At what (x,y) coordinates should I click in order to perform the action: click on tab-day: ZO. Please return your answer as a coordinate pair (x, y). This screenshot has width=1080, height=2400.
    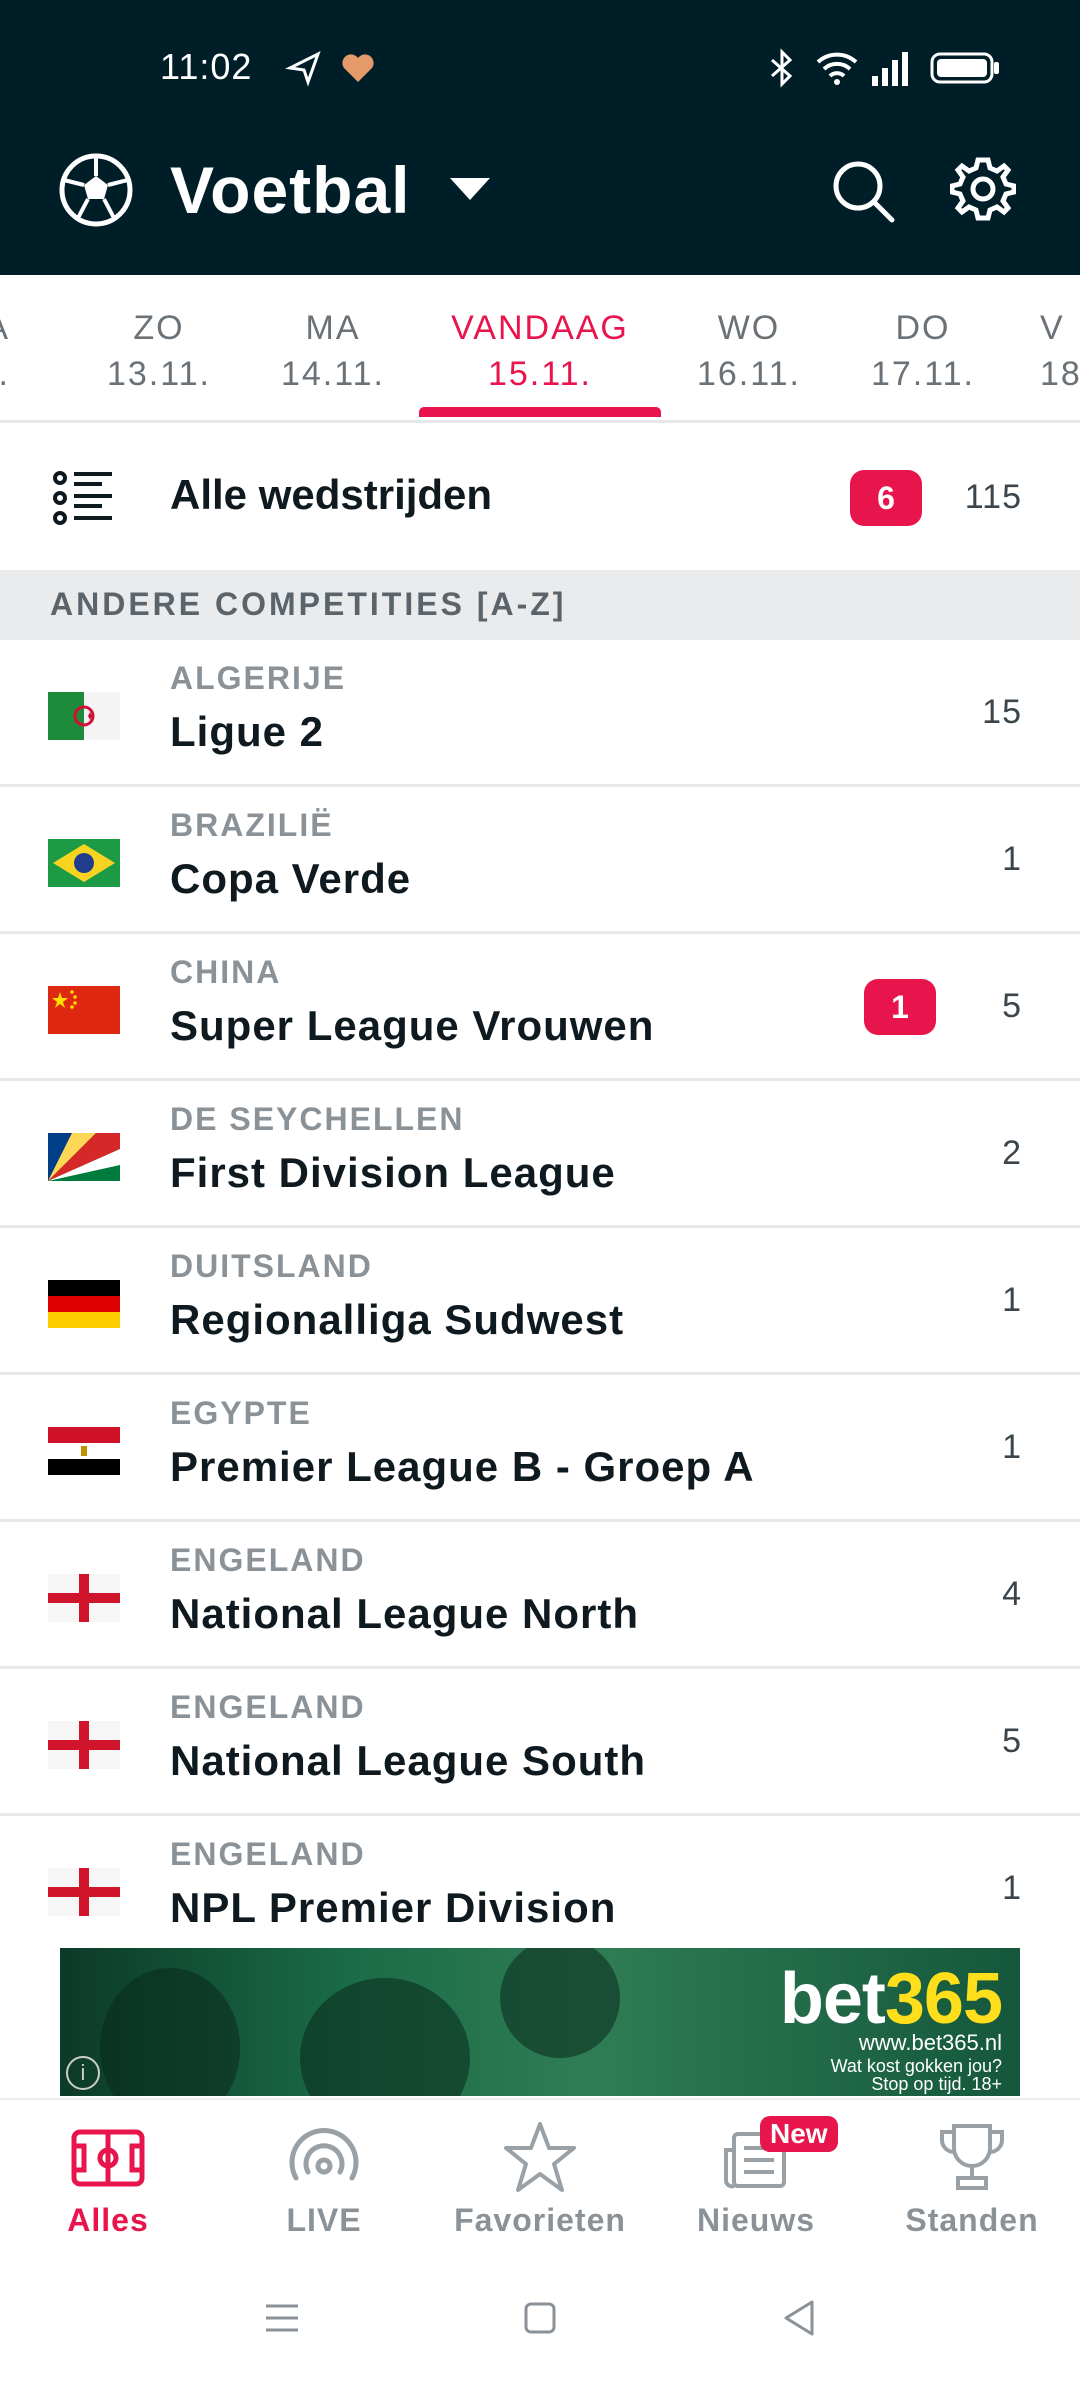
    Looking at the image, I should click on (159, 328).